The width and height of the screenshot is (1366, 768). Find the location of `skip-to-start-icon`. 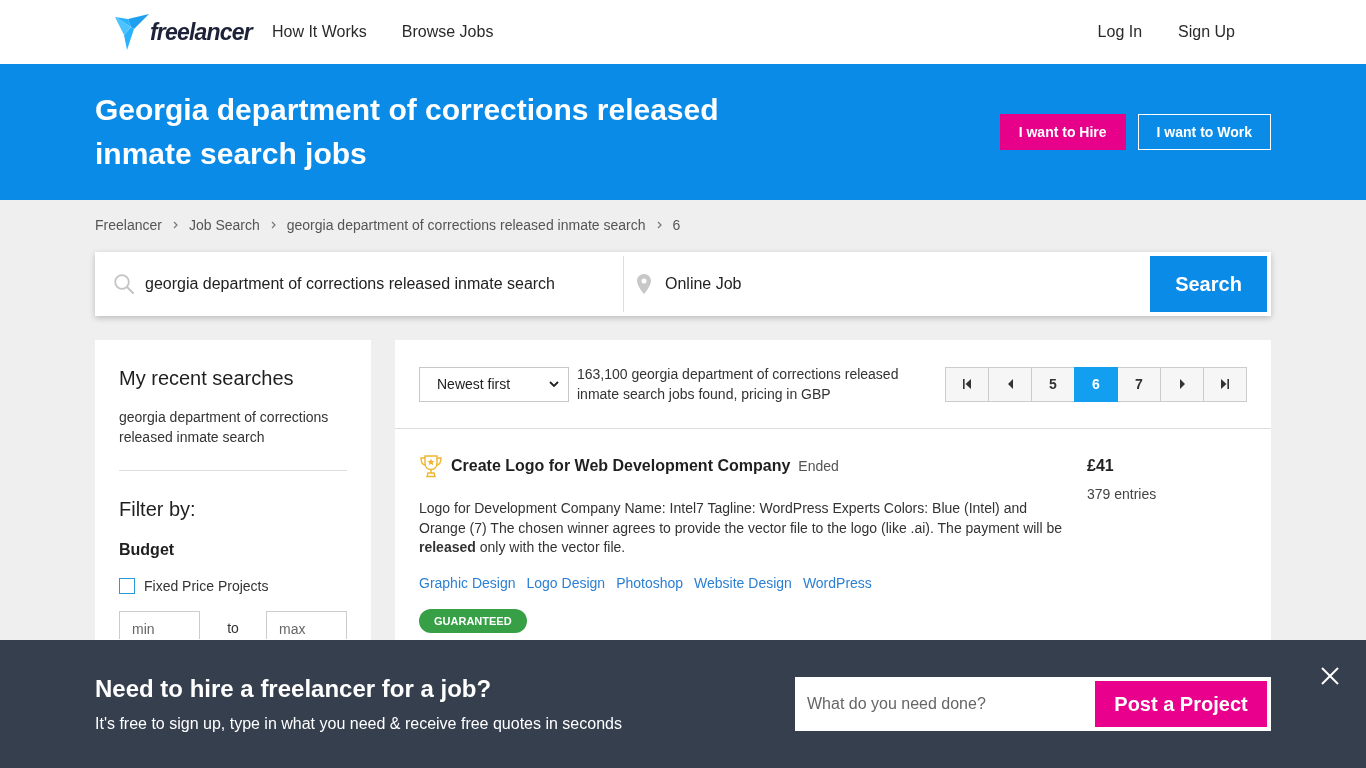

skip-to-start-icon is located at coordinates (967, 384).